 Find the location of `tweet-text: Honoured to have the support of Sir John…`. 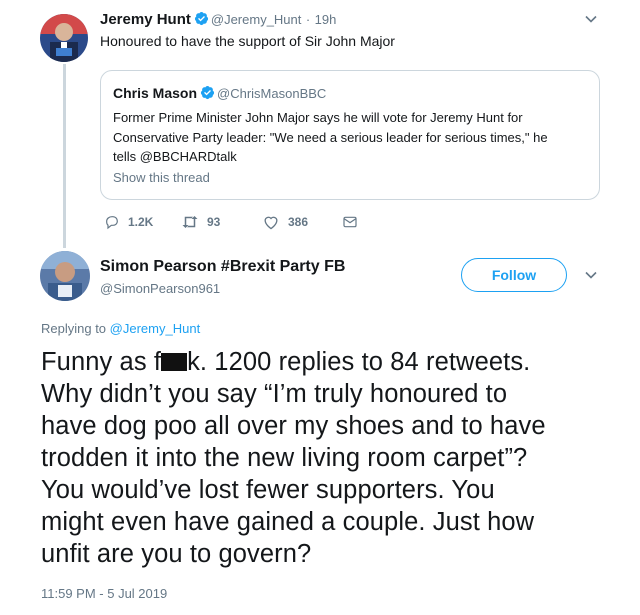

tweet-text: Honoured to have the support of Sir John… is located at coordinates (247, 41).